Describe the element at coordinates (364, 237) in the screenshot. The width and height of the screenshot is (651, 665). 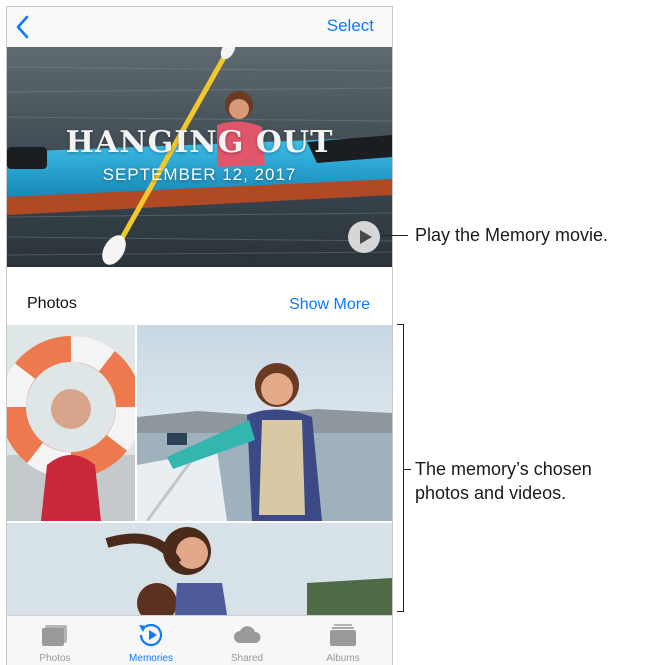
I see `play-button-icon` at that location.